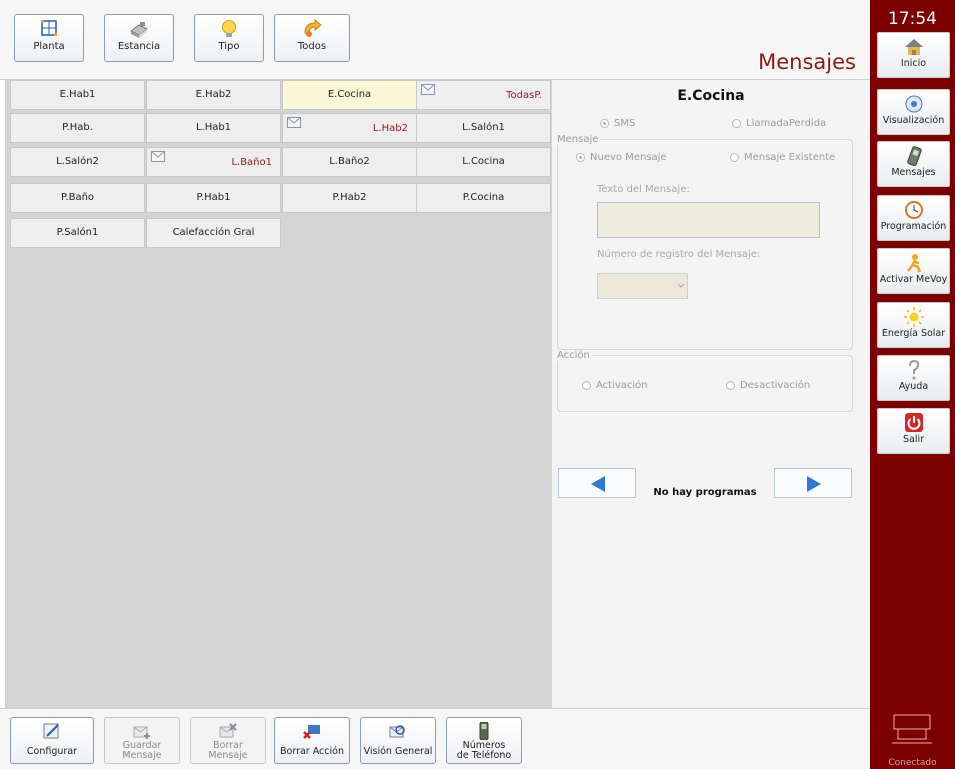 The width and height of the screenshot is (955, 769). Describe the element at coordinates (524, 95) in the screenshot. I see `cell-label: TodasP.` at that location.